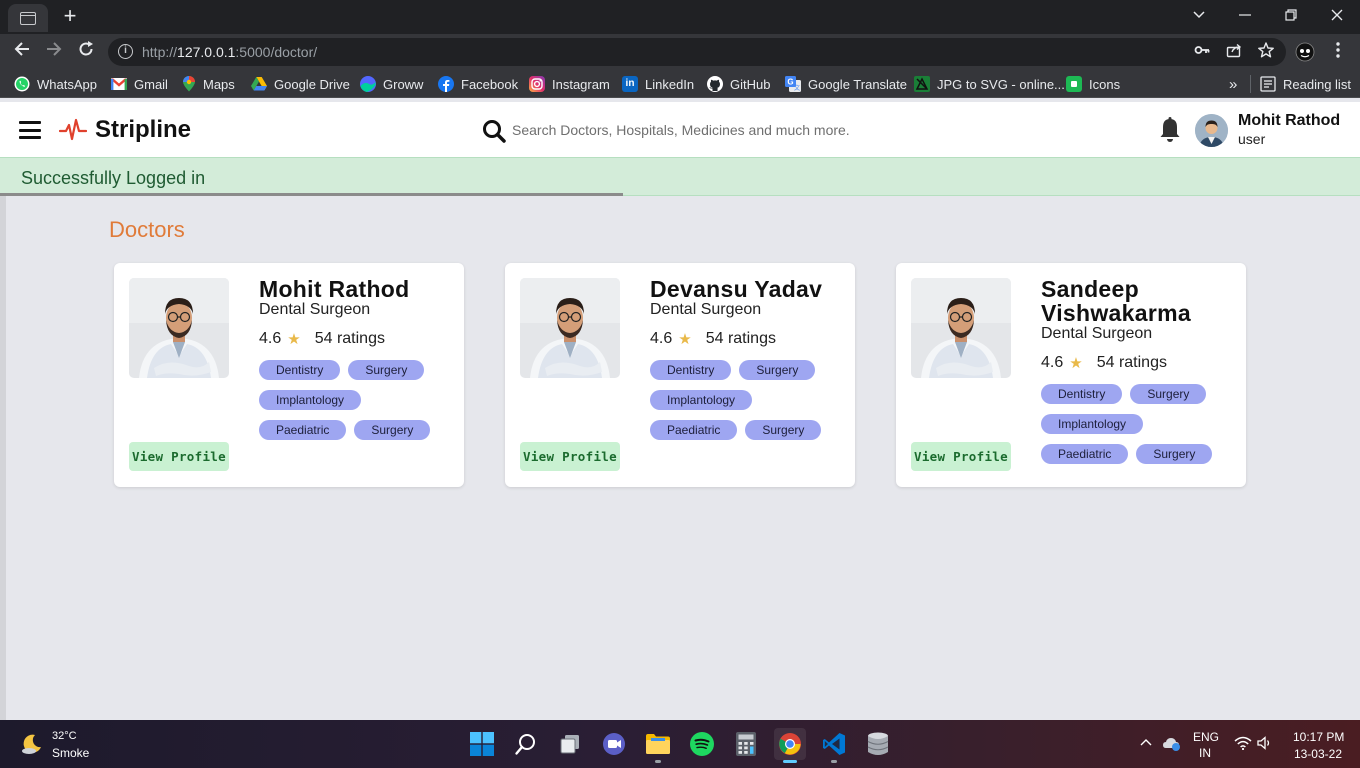 The width and height of the screenshot is (1360, 768). What do you see at coordinates (54, 52) in the screenshot?
I see `forward-button` at bounding box center [54, 52].